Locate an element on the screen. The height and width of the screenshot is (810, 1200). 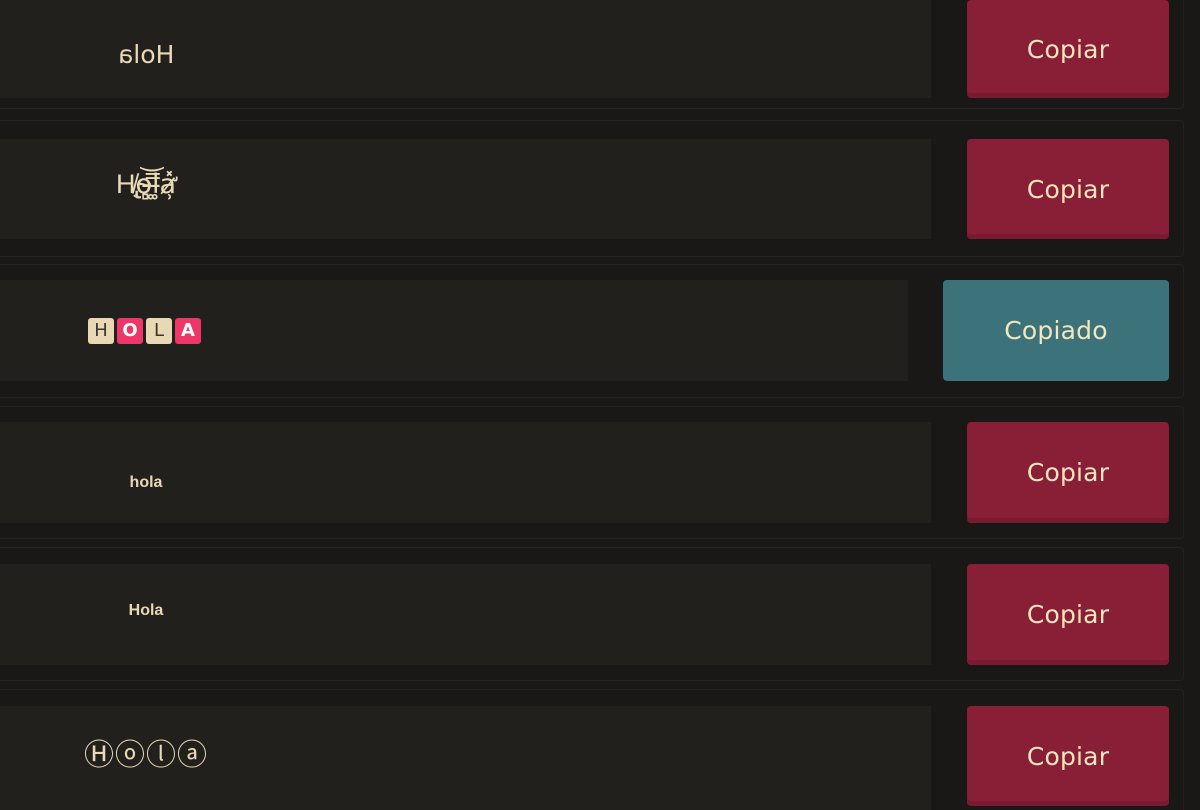
style-row: Ⓗⓞⓛⓐ Copiar is located at coordinates (592, 749).